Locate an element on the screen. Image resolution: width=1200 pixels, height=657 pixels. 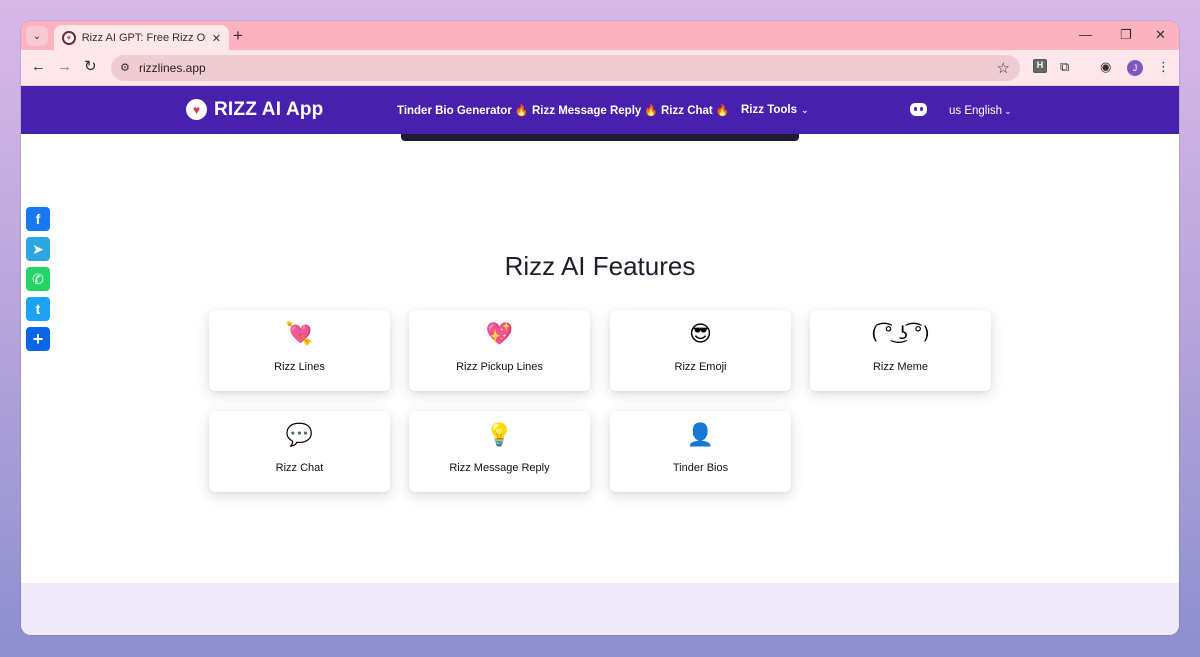
nav-label: Rizz Tools is located at coordinates (769, 110).